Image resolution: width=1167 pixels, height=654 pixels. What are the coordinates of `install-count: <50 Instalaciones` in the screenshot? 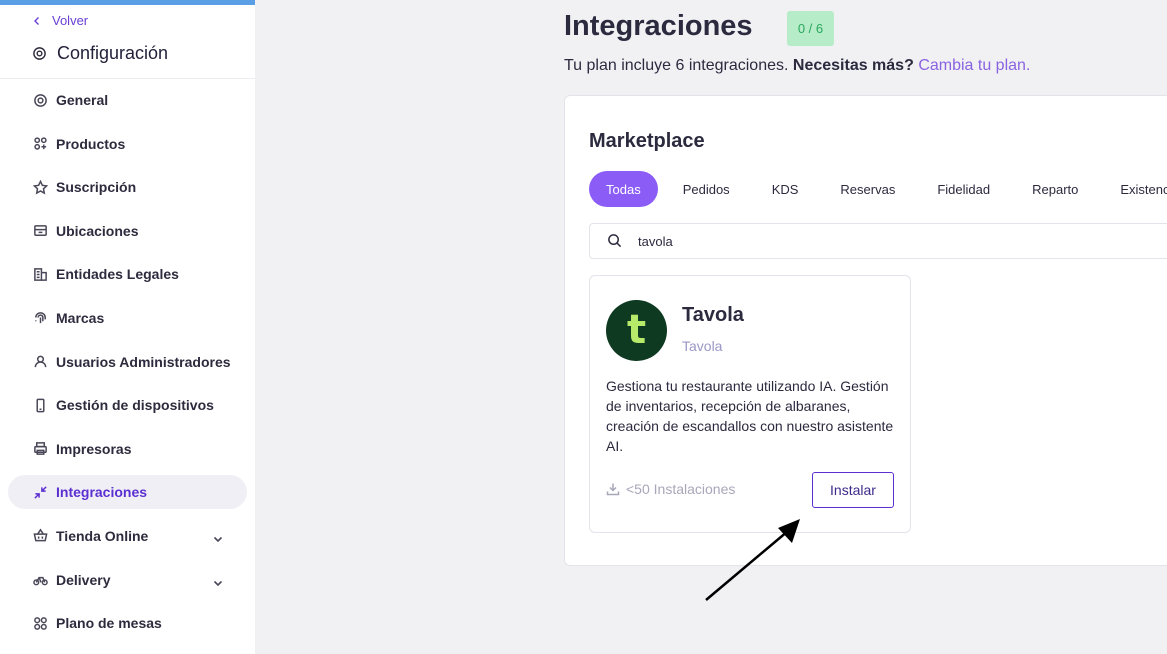 It's located at (670, 489).